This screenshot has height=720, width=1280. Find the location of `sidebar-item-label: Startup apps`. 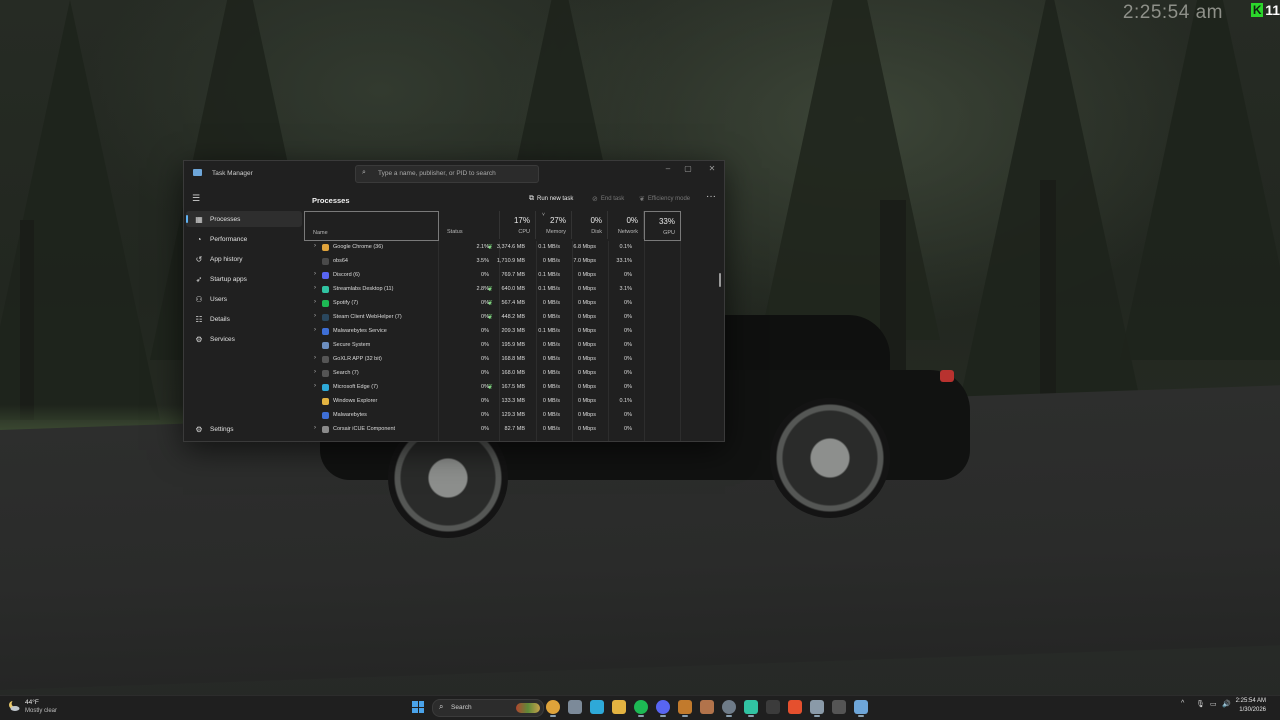

sidebar-item-label: Startup apps is located at coordinates (228, 279).